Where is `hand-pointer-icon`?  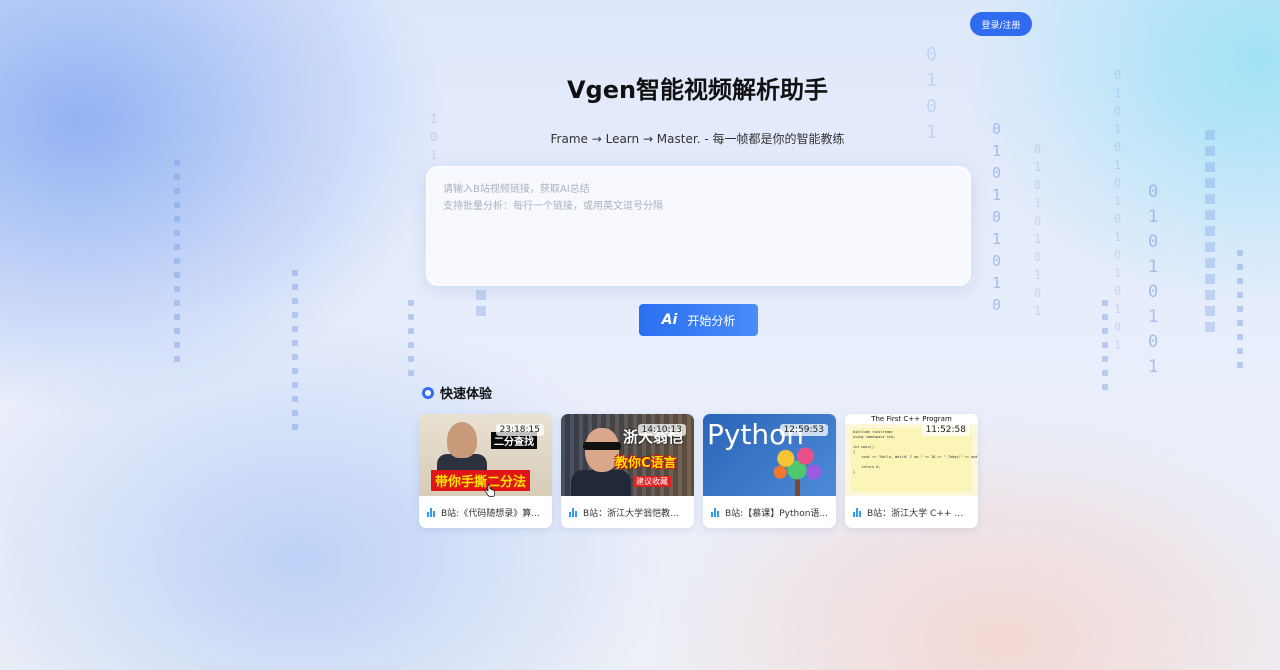 hand-pointer-icon is located at coordinates (489, 490).